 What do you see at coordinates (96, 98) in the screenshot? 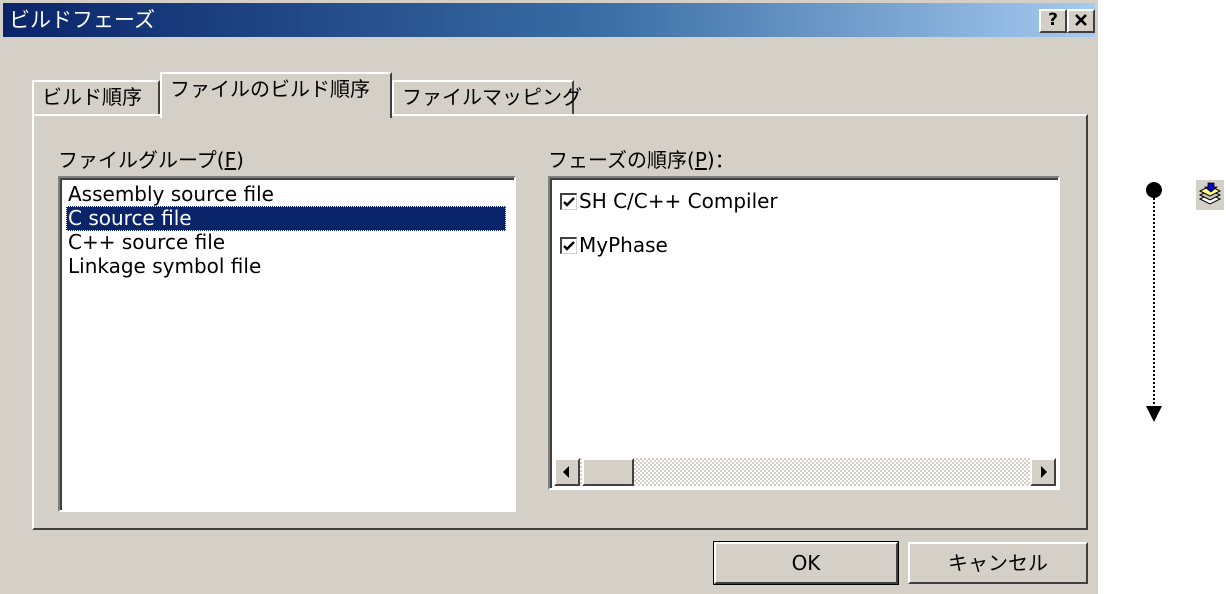
I see `tab-build-order: ビルド順序` at bounding box center [96, 98].